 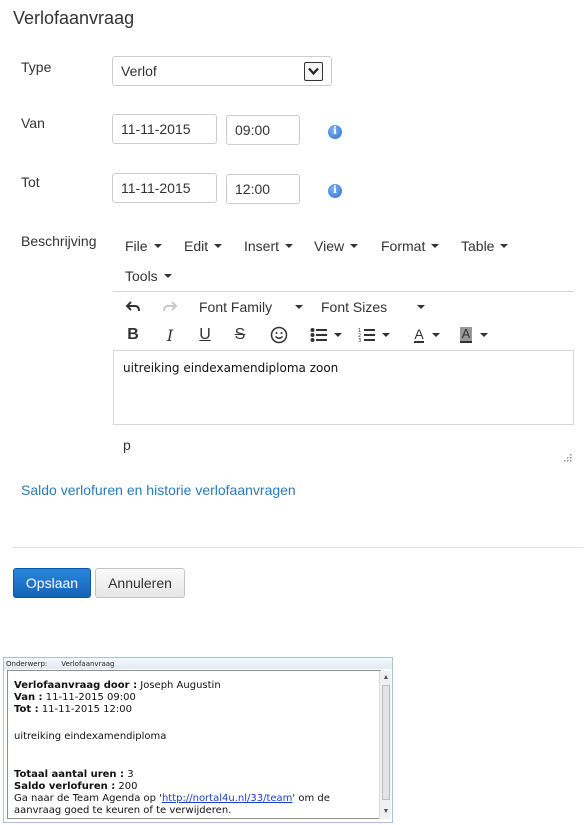 I want to click on menu-tools: Tools, so click(x=148, y=276).